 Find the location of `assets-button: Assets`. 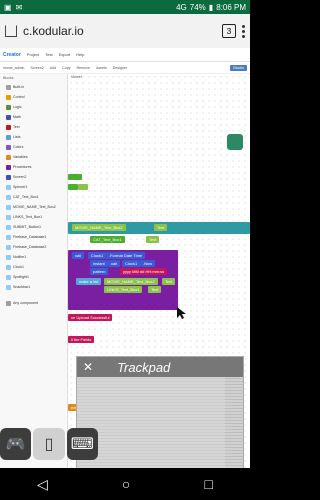

assets-button: Assets is located at coordinates (101, 68).